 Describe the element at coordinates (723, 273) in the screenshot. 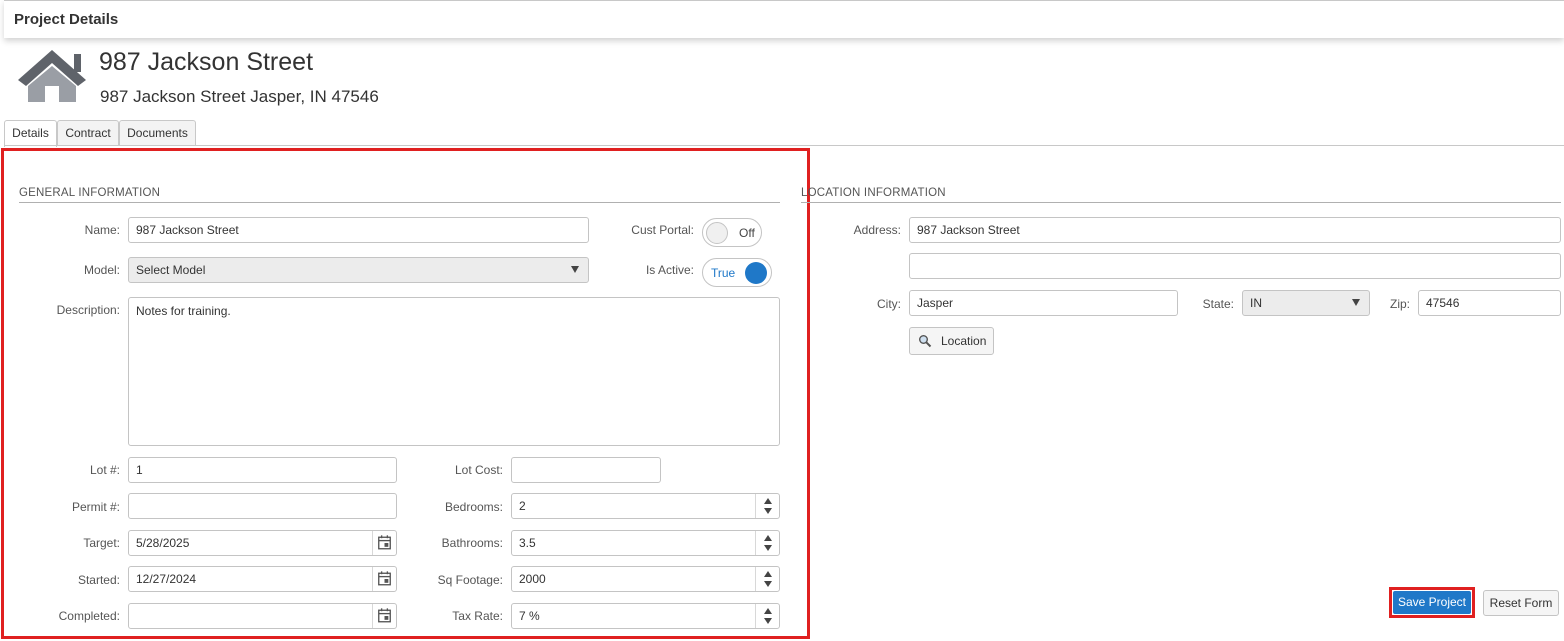

I see `is-active-state: True` at that location.